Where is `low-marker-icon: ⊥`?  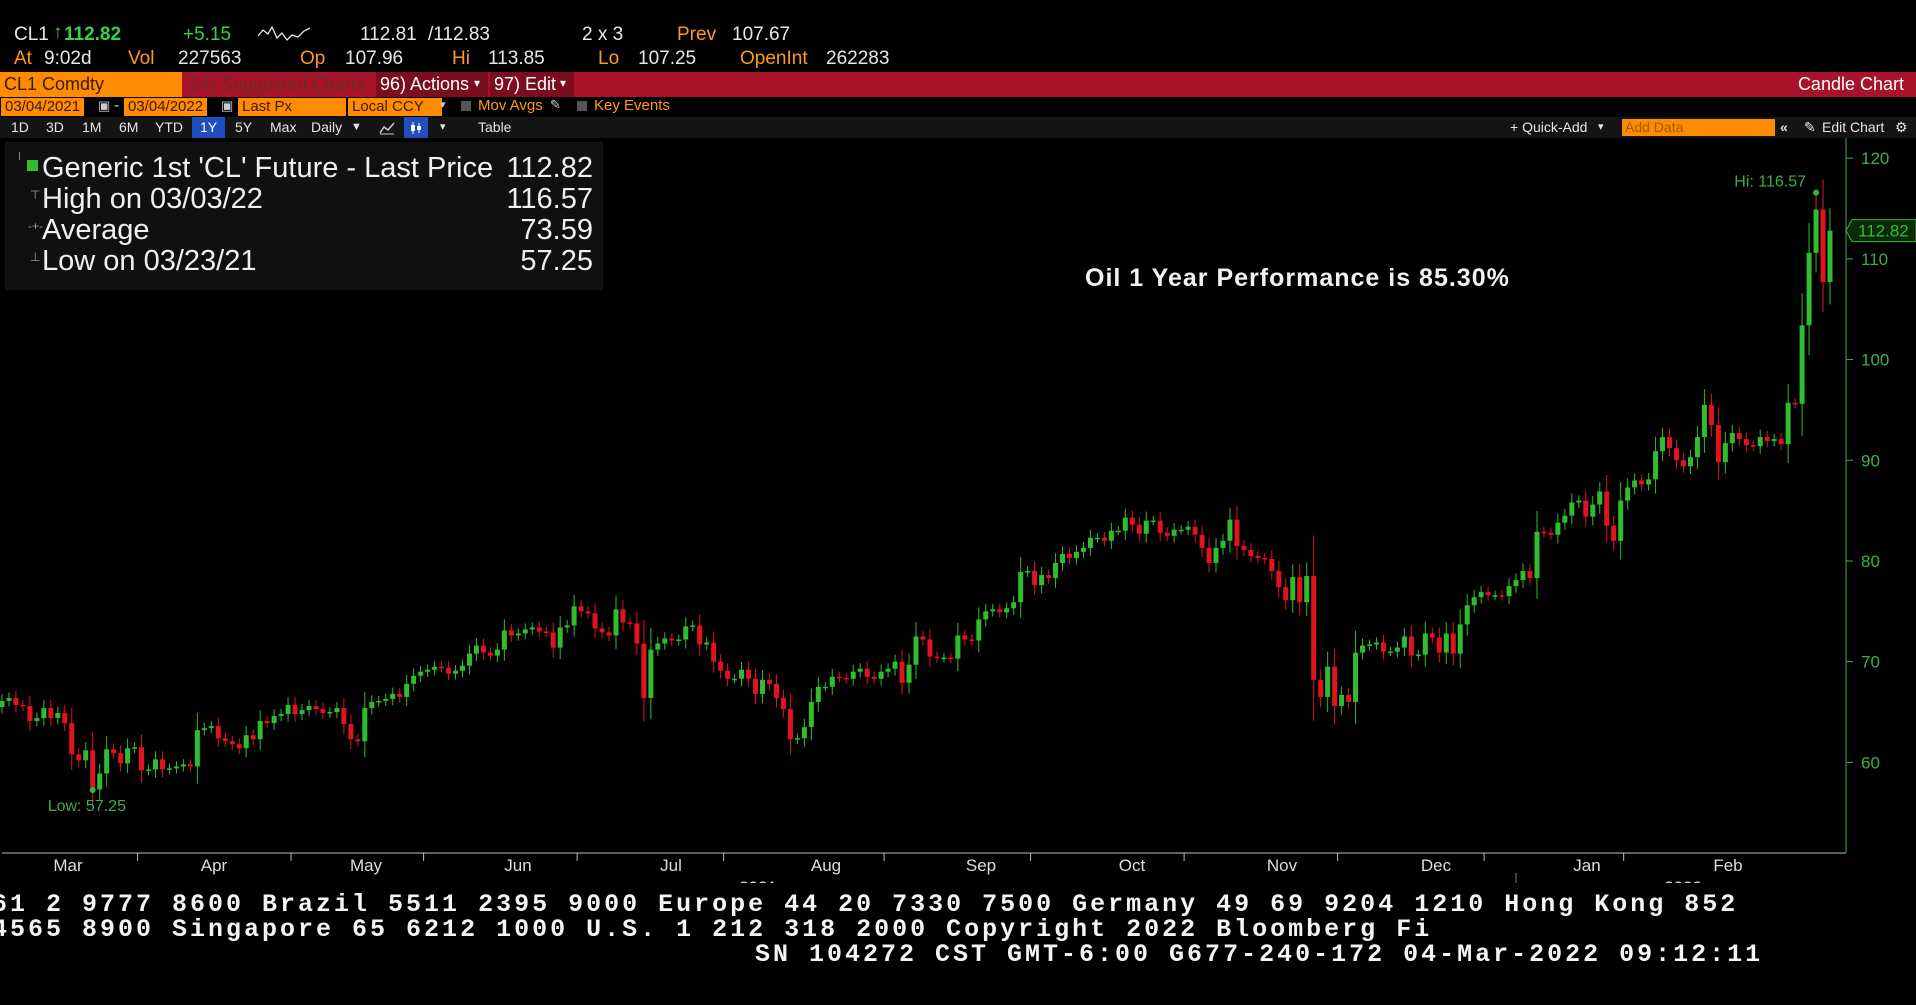 low-marker-icon: ⊥ is located at coordinates (35, 257).